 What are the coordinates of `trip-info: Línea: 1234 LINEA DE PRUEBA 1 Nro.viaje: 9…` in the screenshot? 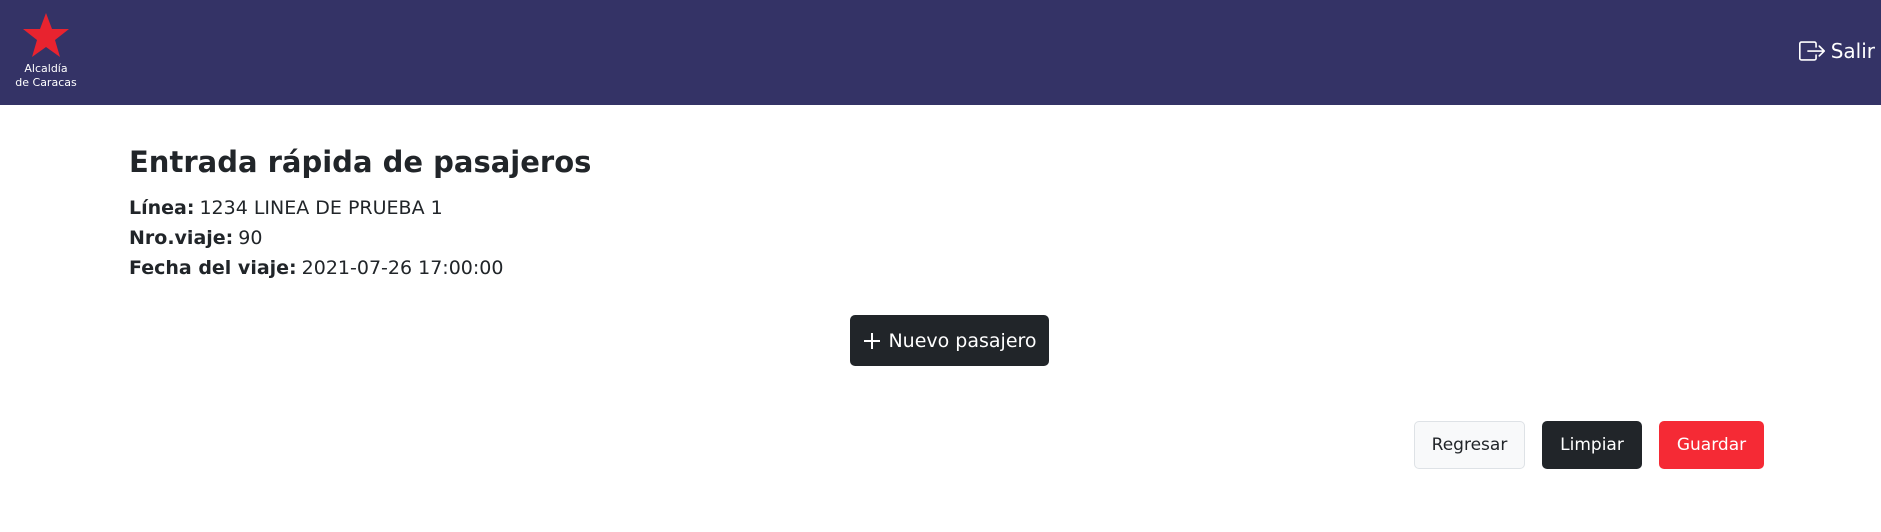 It's located at (360, 238).